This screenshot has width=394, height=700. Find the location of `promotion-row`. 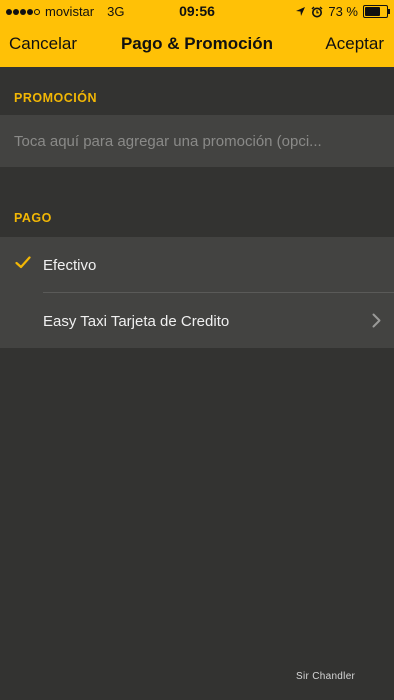

promotion-row is located at coordinates (197, 141).